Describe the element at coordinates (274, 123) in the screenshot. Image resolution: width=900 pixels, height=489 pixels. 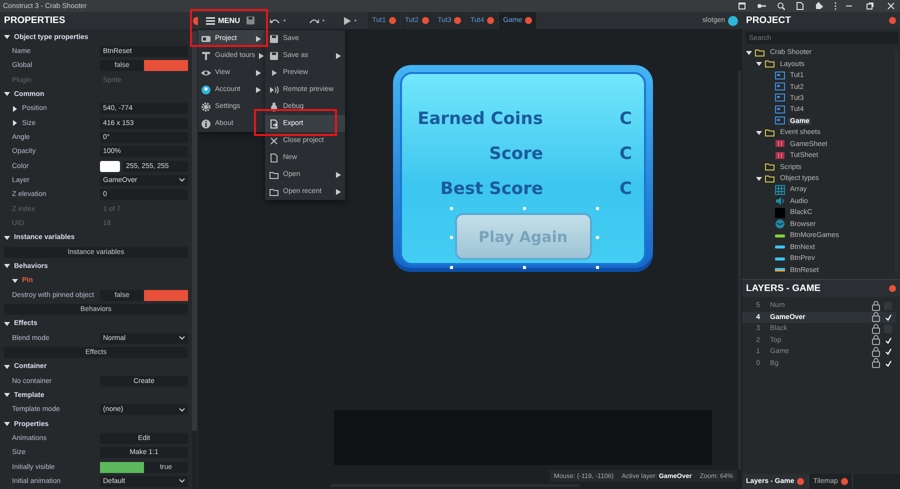
I see `export-icon` at that location.